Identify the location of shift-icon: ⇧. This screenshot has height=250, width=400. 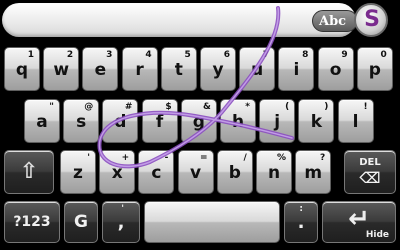
(29, 171).